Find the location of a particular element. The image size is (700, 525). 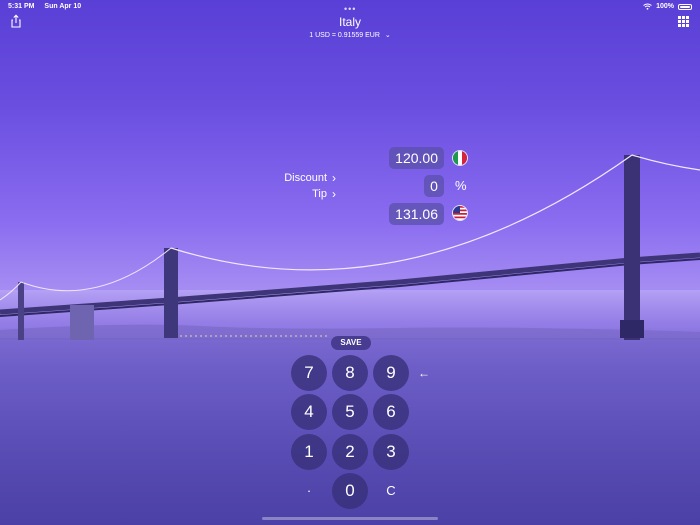

key-8: 8 is located at coordinates (350, 373).